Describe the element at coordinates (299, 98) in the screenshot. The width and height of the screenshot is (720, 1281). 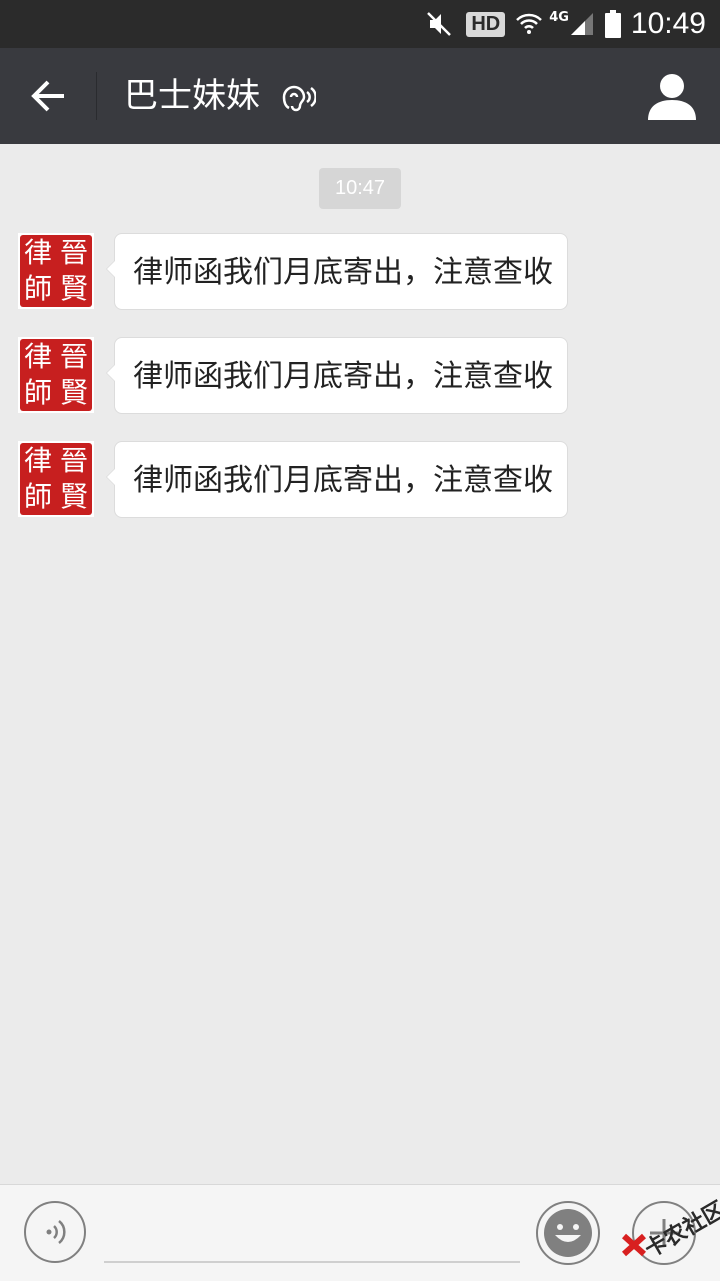
I see `earpiece-mode-icon` at that location.